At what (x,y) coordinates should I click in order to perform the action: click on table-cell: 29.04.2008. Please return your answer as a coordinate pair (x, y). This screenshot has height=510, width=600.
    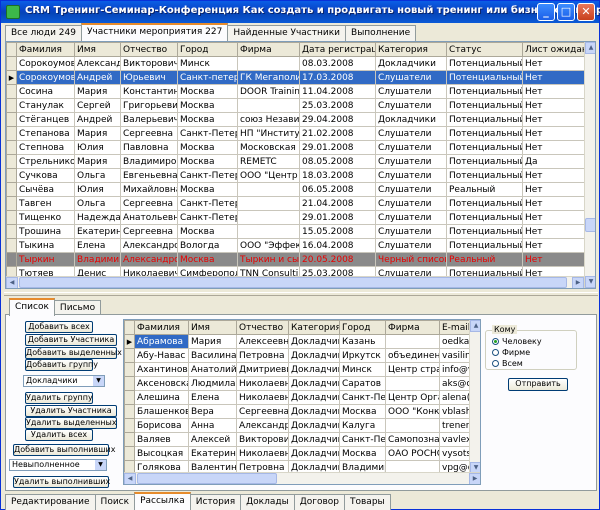
    Looking at the image, I should click on (337, 119).